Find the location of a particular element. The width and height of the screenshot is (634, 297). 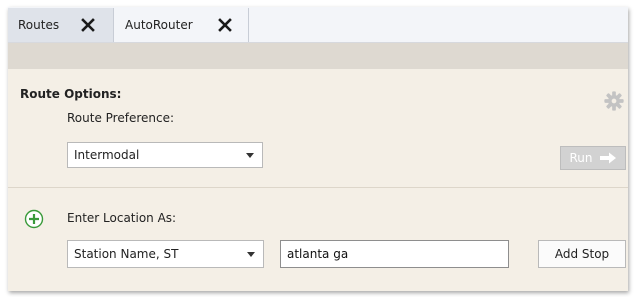

route-preference-select: Intermodal is located at coordinates (165, 155).